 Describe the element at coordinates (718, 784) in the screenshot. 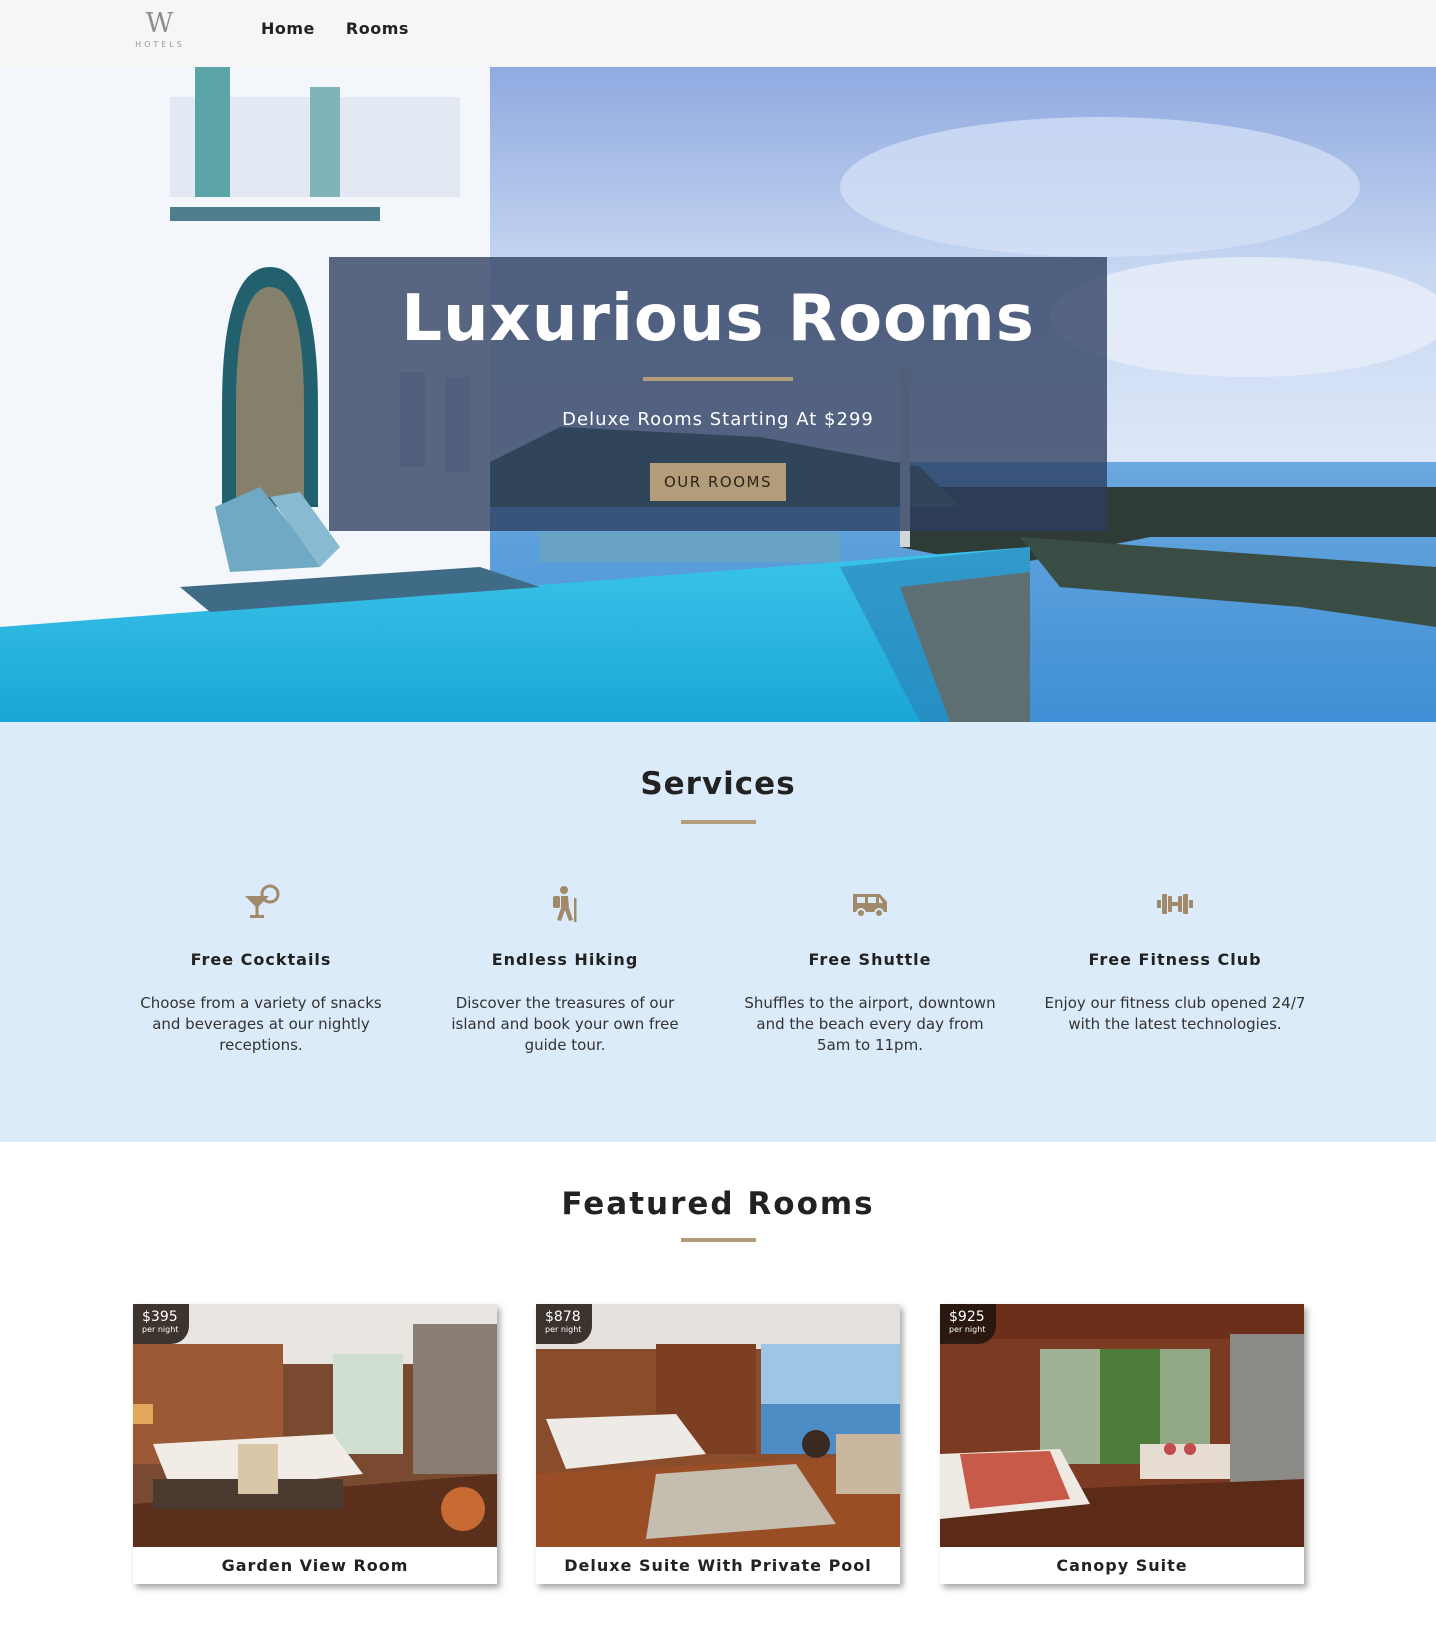

I see `services-title: Services` at that location.